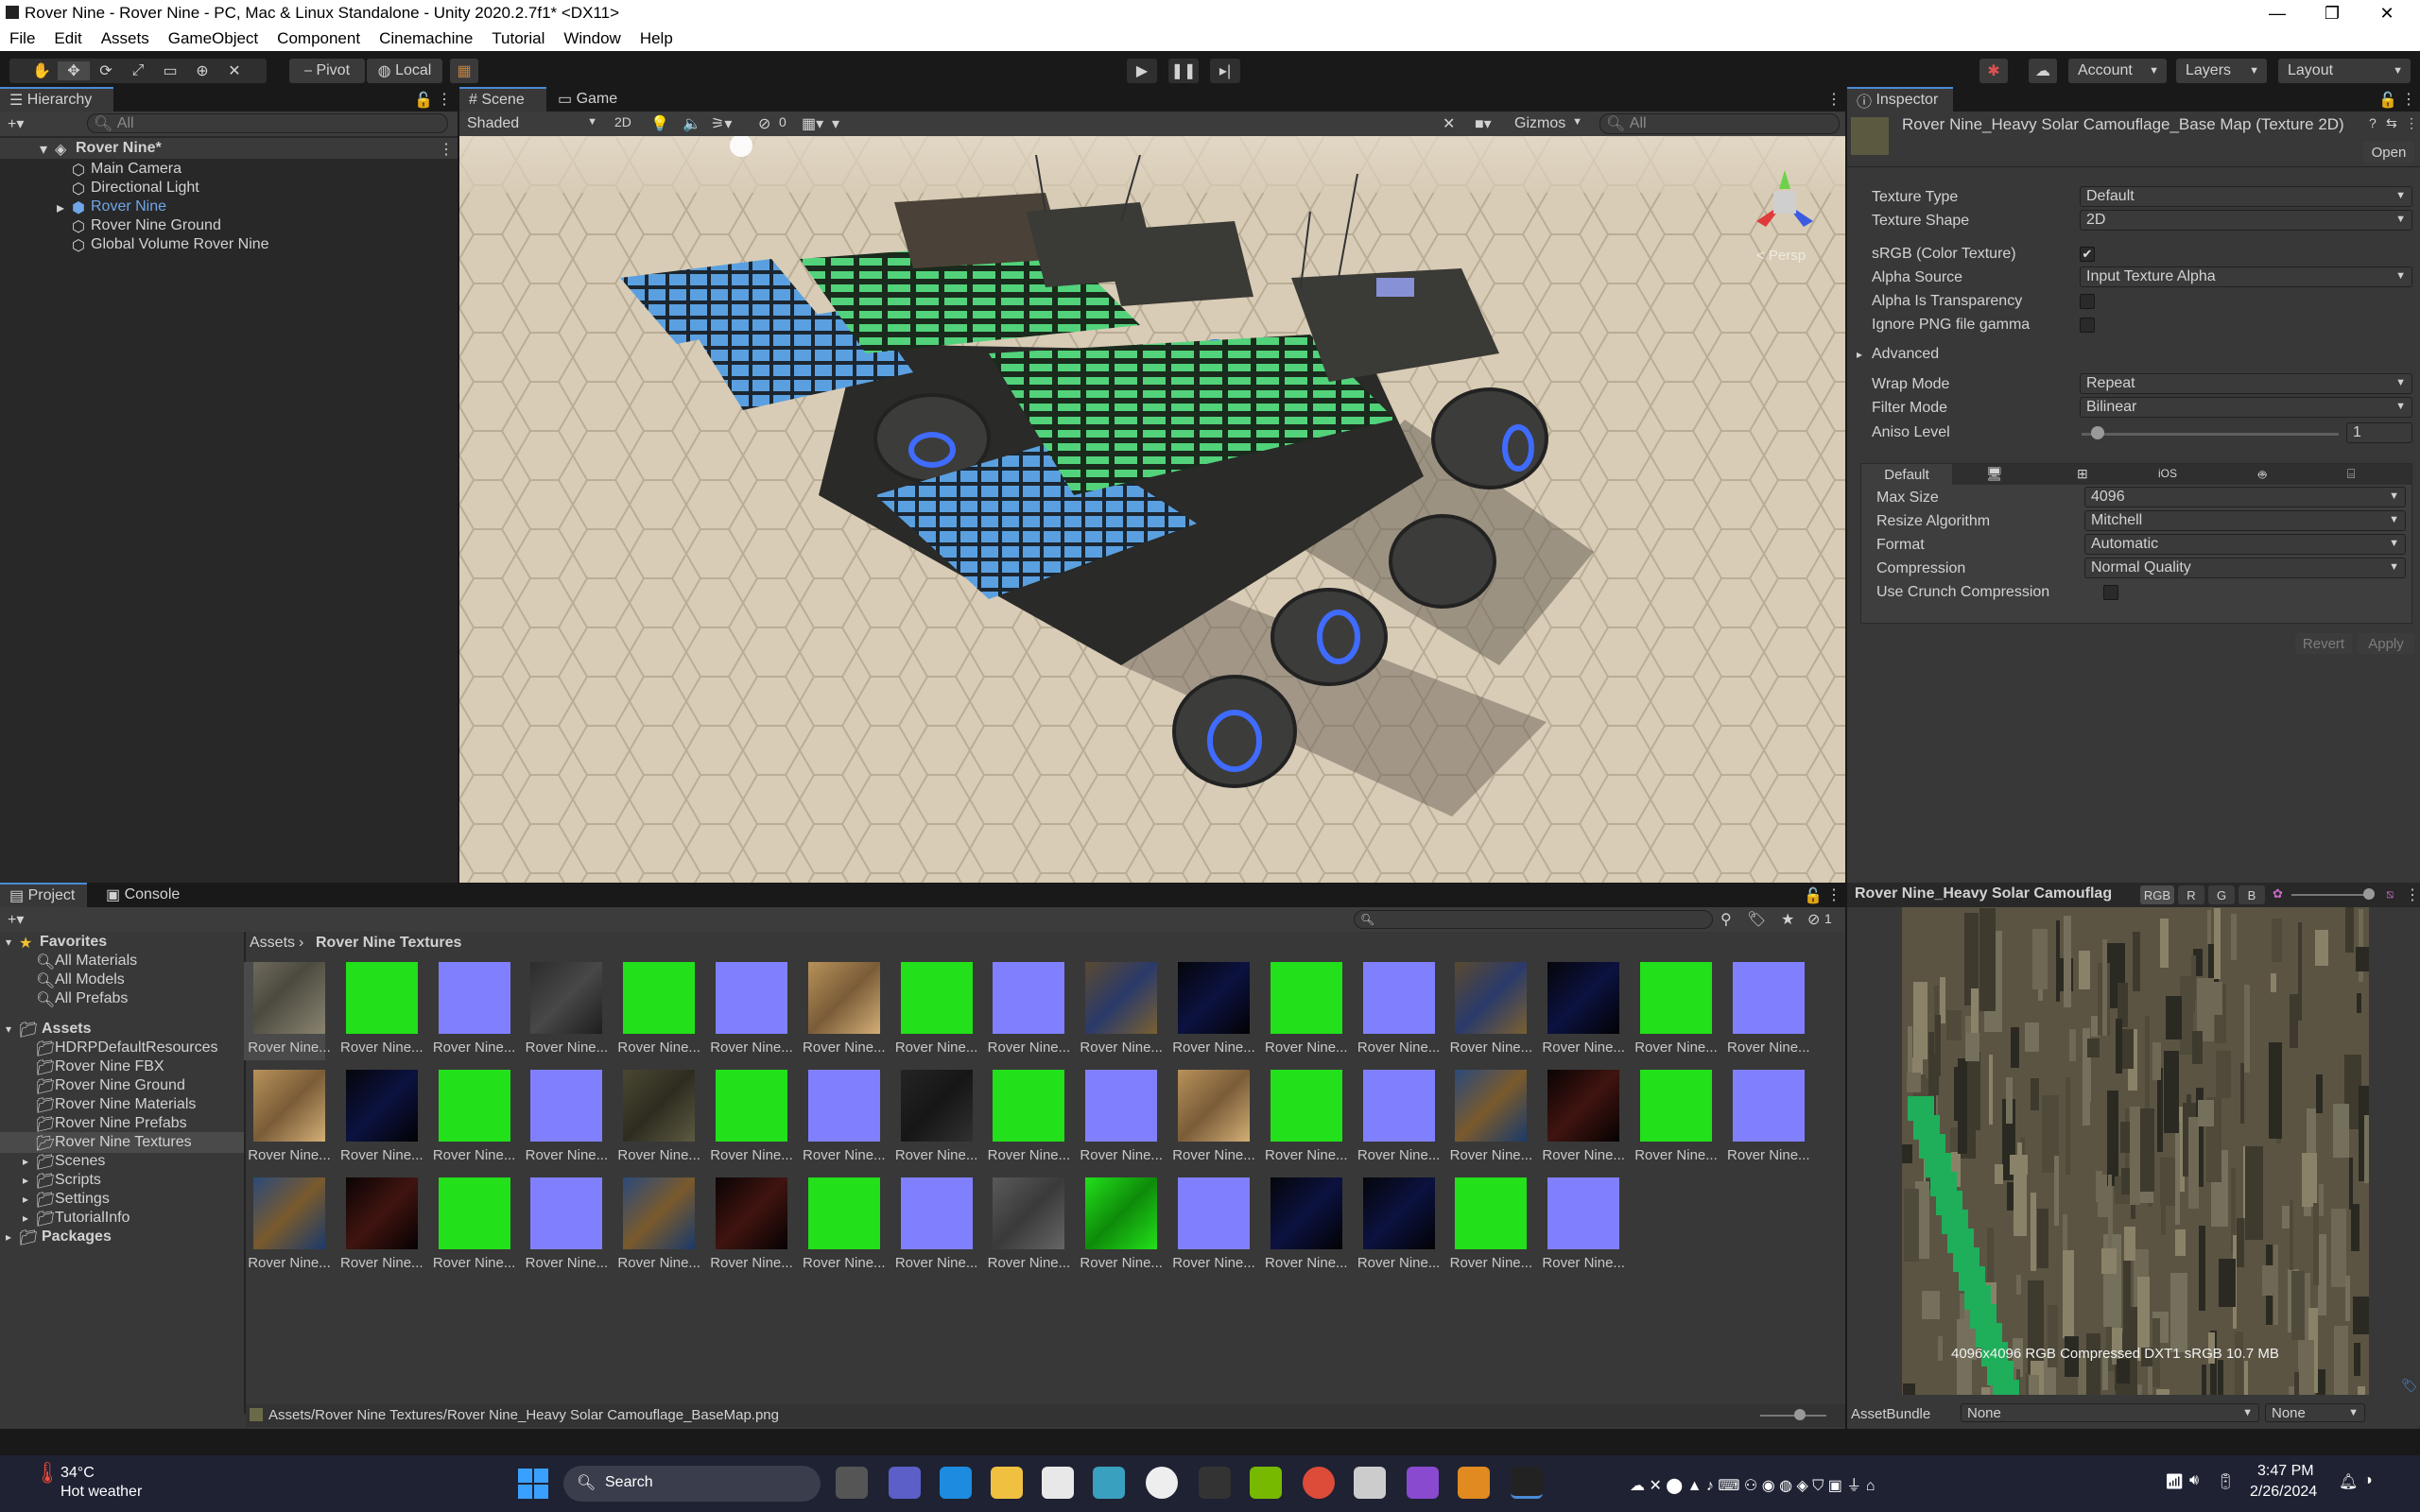 The width and height of the screenshot is (2420, 1512). Describe the element at coordinates (213, 38) in the screenshot. I see `menu-gameobject: GameObject` at that location.